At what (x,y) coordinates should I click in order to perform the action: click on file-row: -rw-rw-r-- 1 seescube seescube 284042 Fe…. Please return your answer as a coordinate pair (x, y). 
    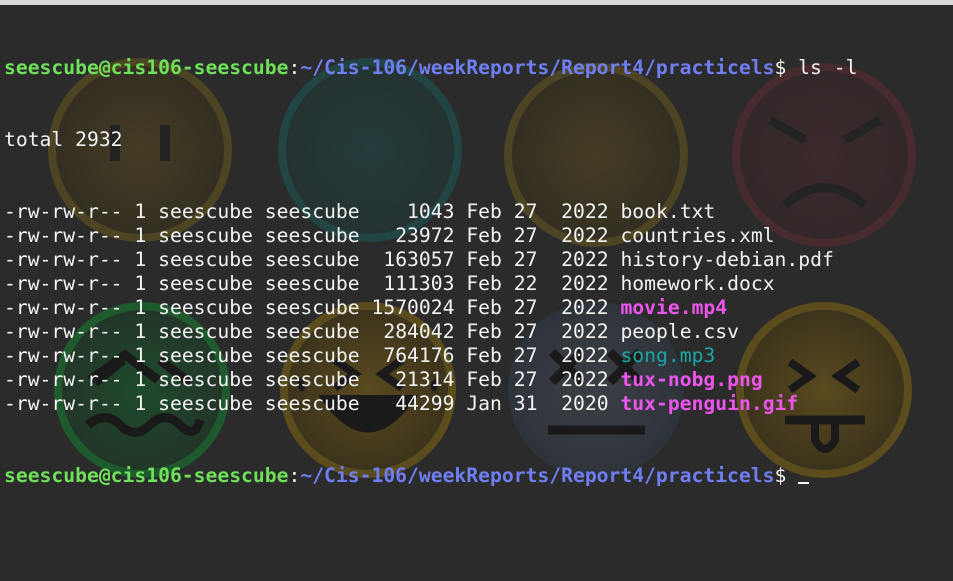
    Looking at the image, I should click on (430, 332).